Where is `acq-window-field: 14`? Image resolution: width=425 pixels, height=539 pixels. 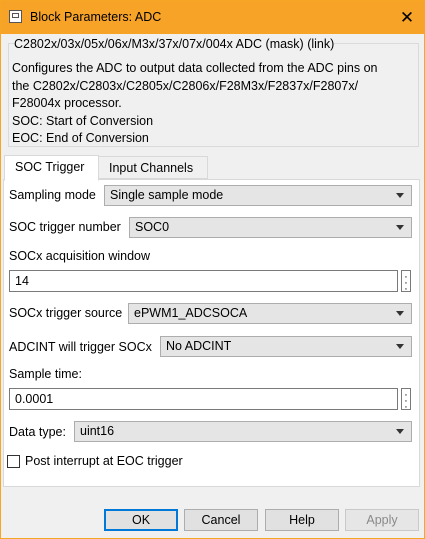 acq-window-field: 14 is located at coordinates (203, 281).